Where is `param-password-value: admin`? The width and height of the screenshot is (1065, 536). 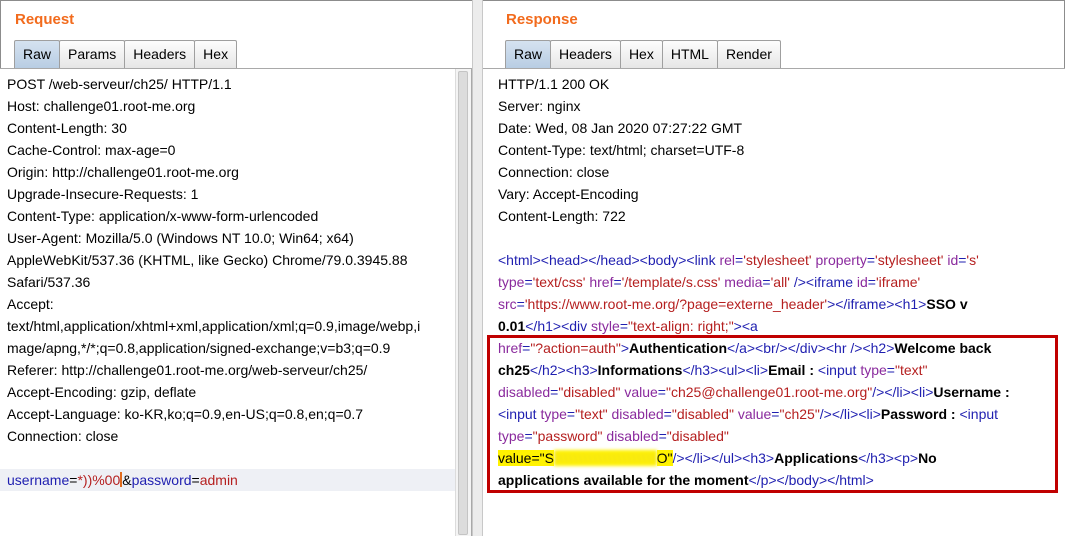 param-password-value: admin is located at coordinates (218, 480).